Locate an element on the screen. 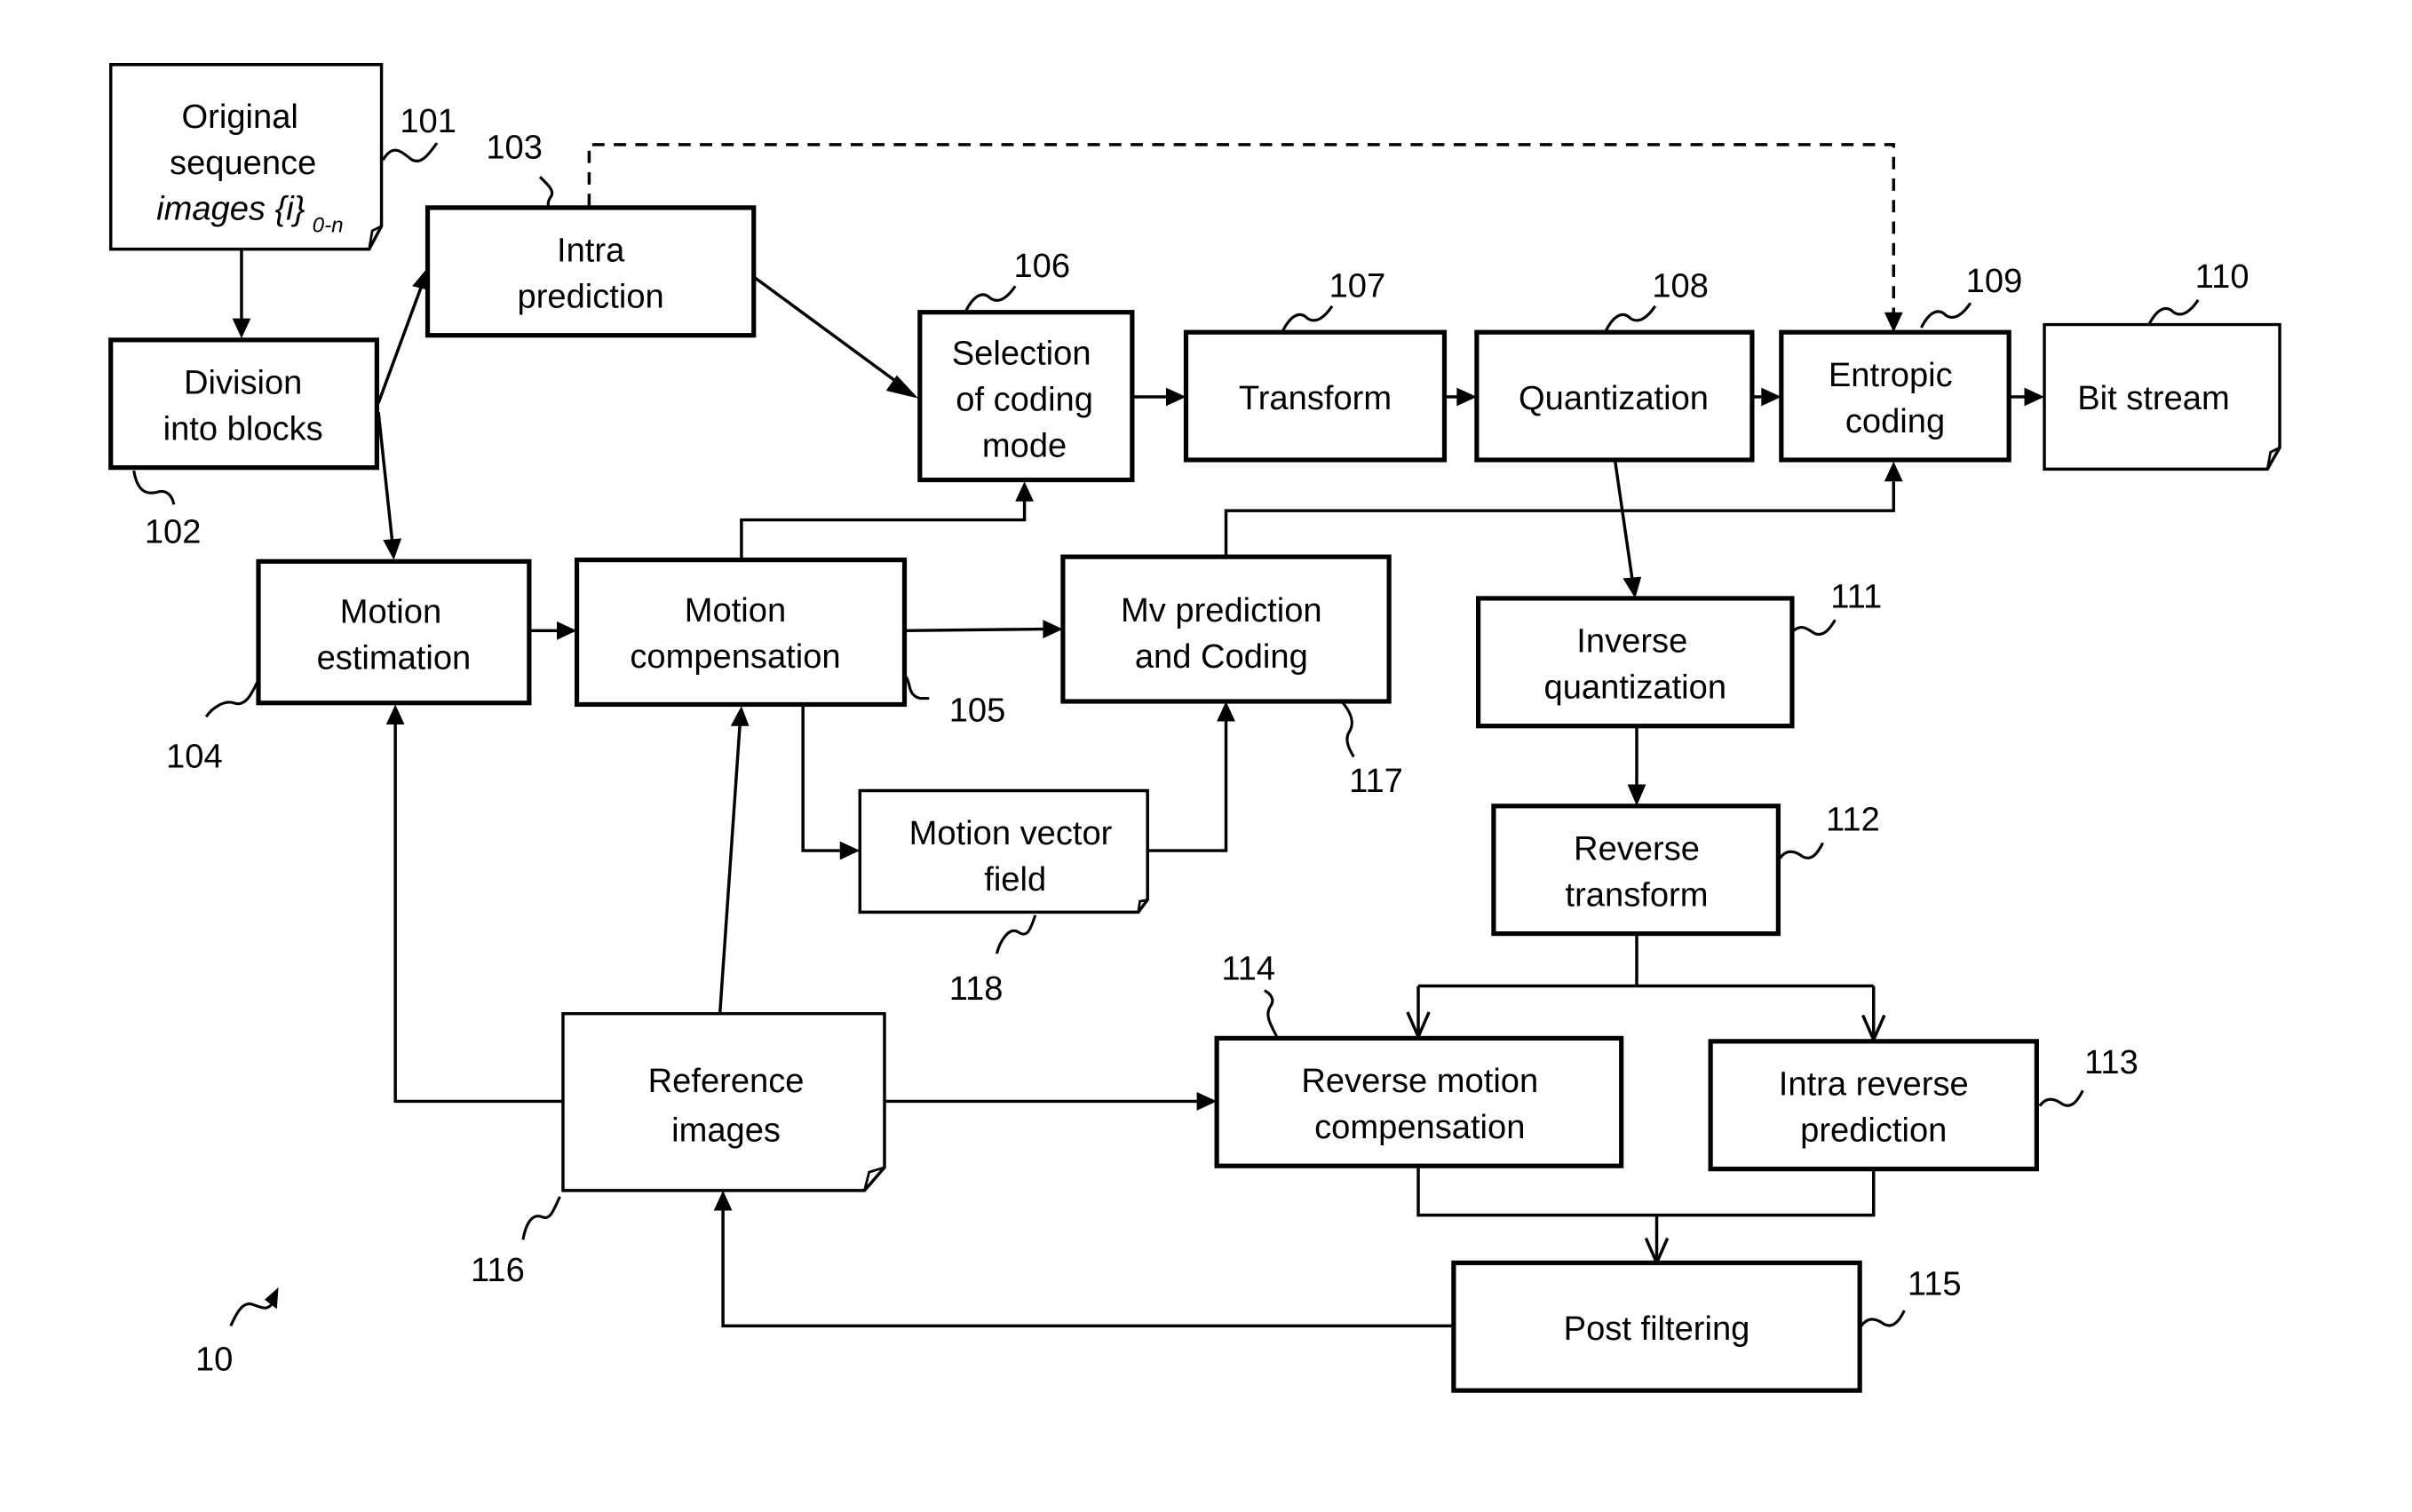 Image resolution: width=2412 pixels, height=1512 pixels. block-selection-coding-mode: Selection of coding mode is located at coordinates (1026, 397).